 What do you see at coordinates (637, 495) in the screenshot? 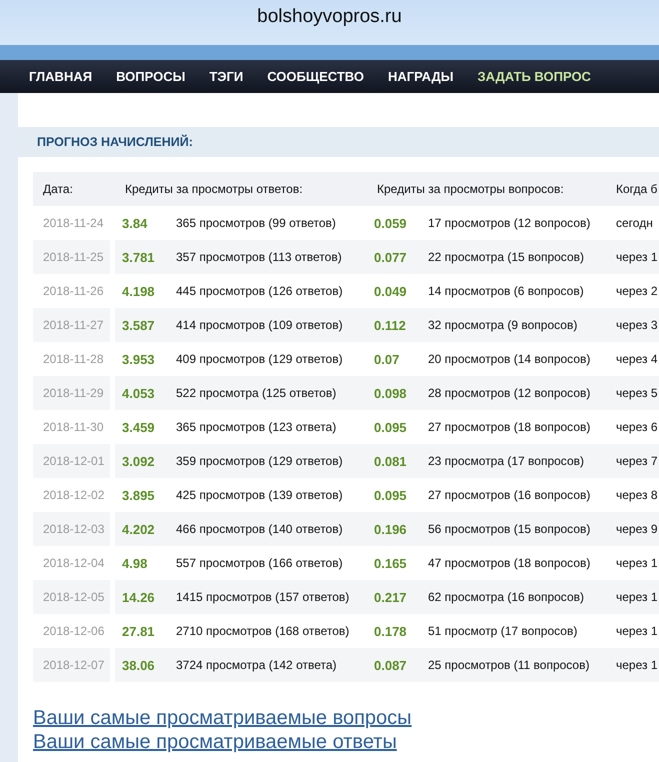
I see `table-cell-text: через 8` at bounding box center [637, 495].